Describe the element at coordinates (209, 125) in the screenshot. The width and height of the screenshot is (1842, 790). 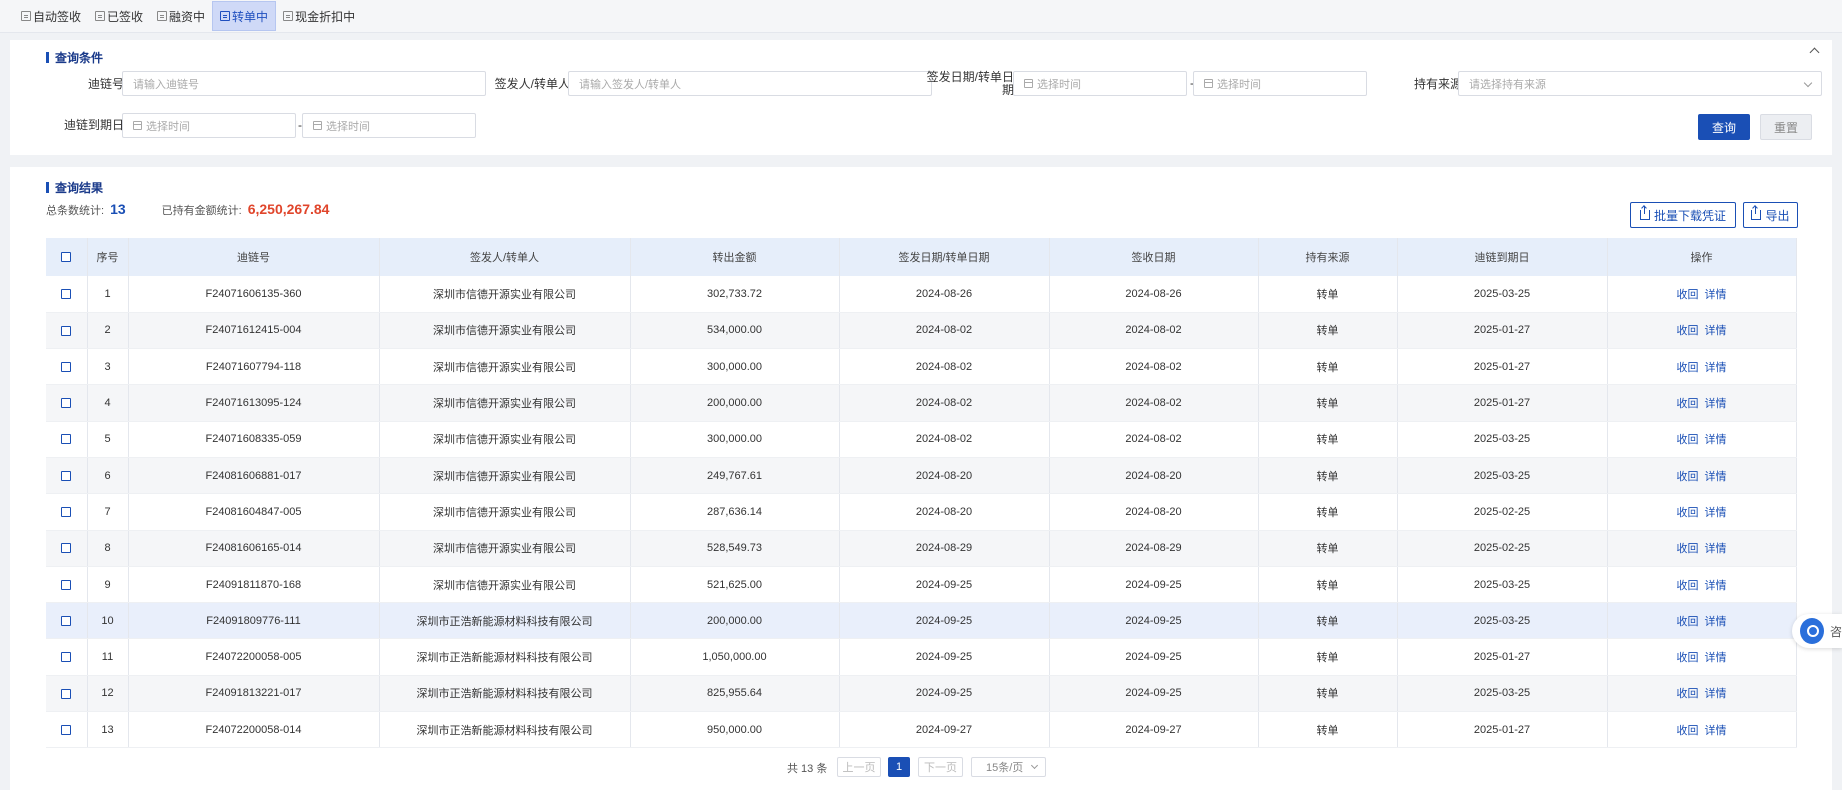
I see `due-date-start-input: 选择时间` at that location.